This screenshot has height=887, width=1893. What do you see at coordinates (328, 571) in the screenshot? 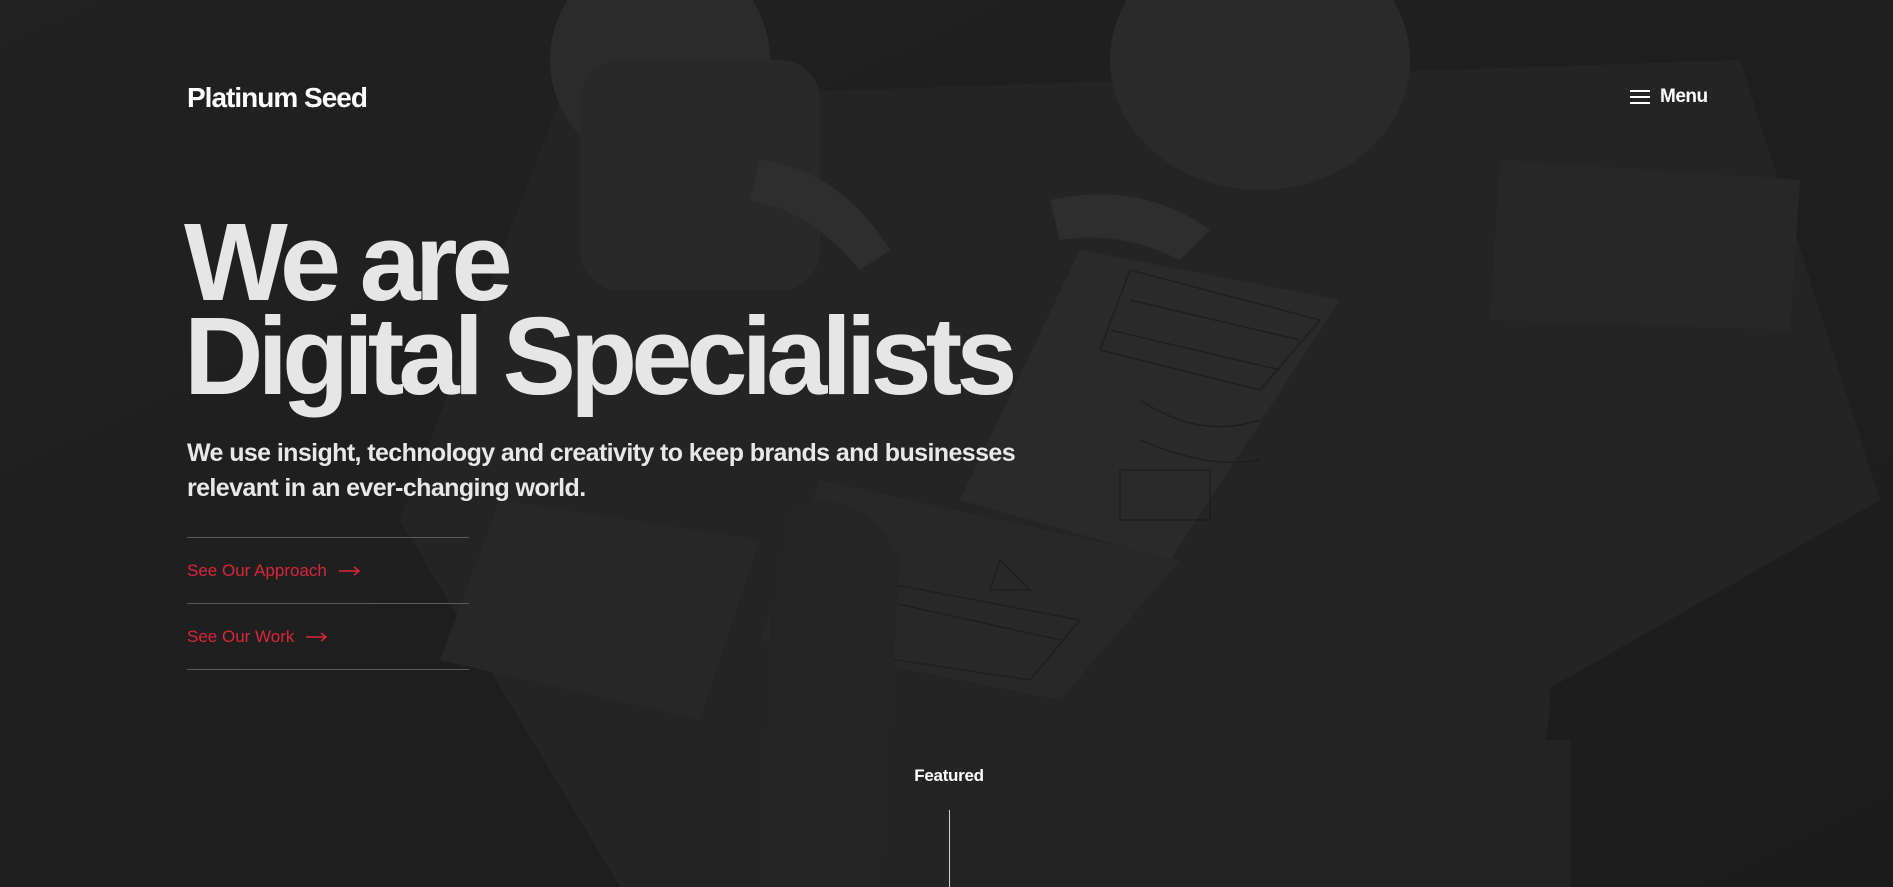
I see `see-our-approach-link: See Our Approach` at bounding box center [328, 571].